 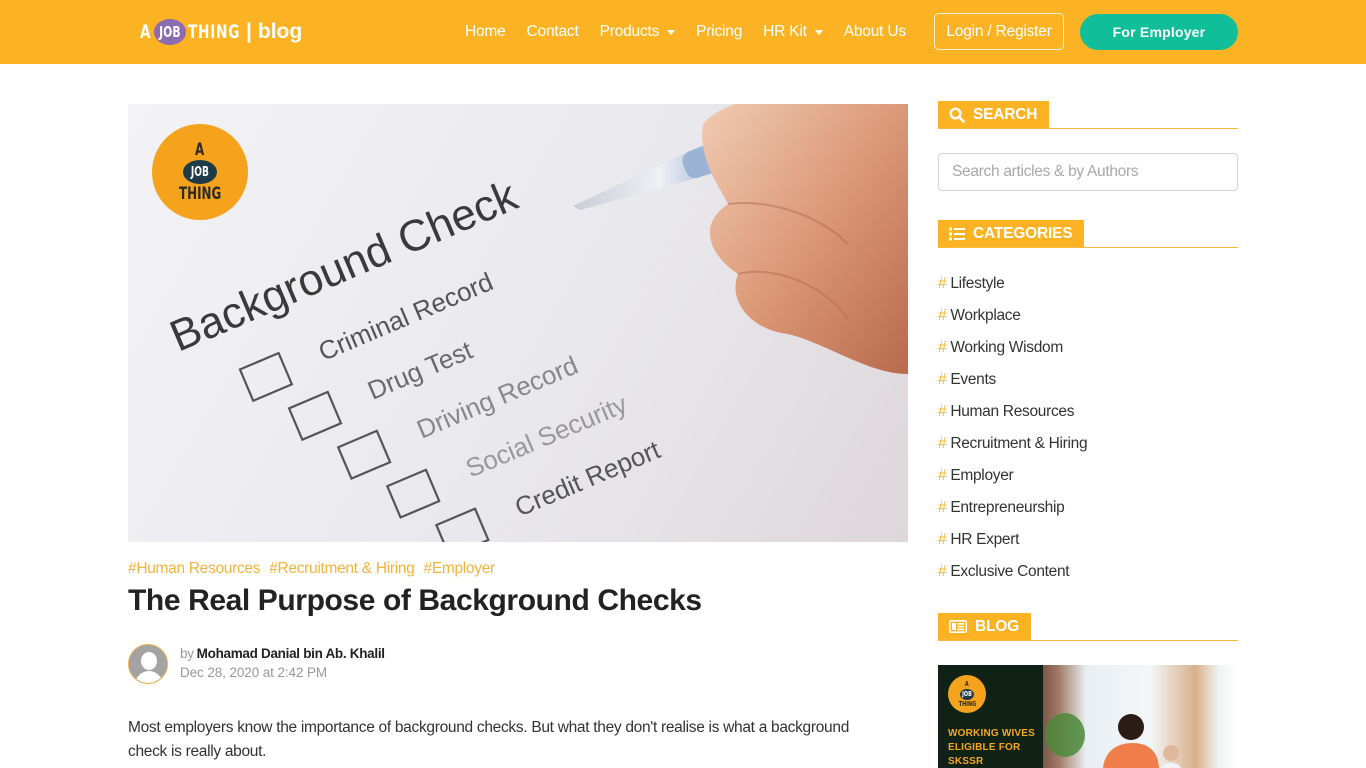 What do you see at coordinates (957, 114) in the screenshot?
I see `search-icon` at bounding box center [957, 114].